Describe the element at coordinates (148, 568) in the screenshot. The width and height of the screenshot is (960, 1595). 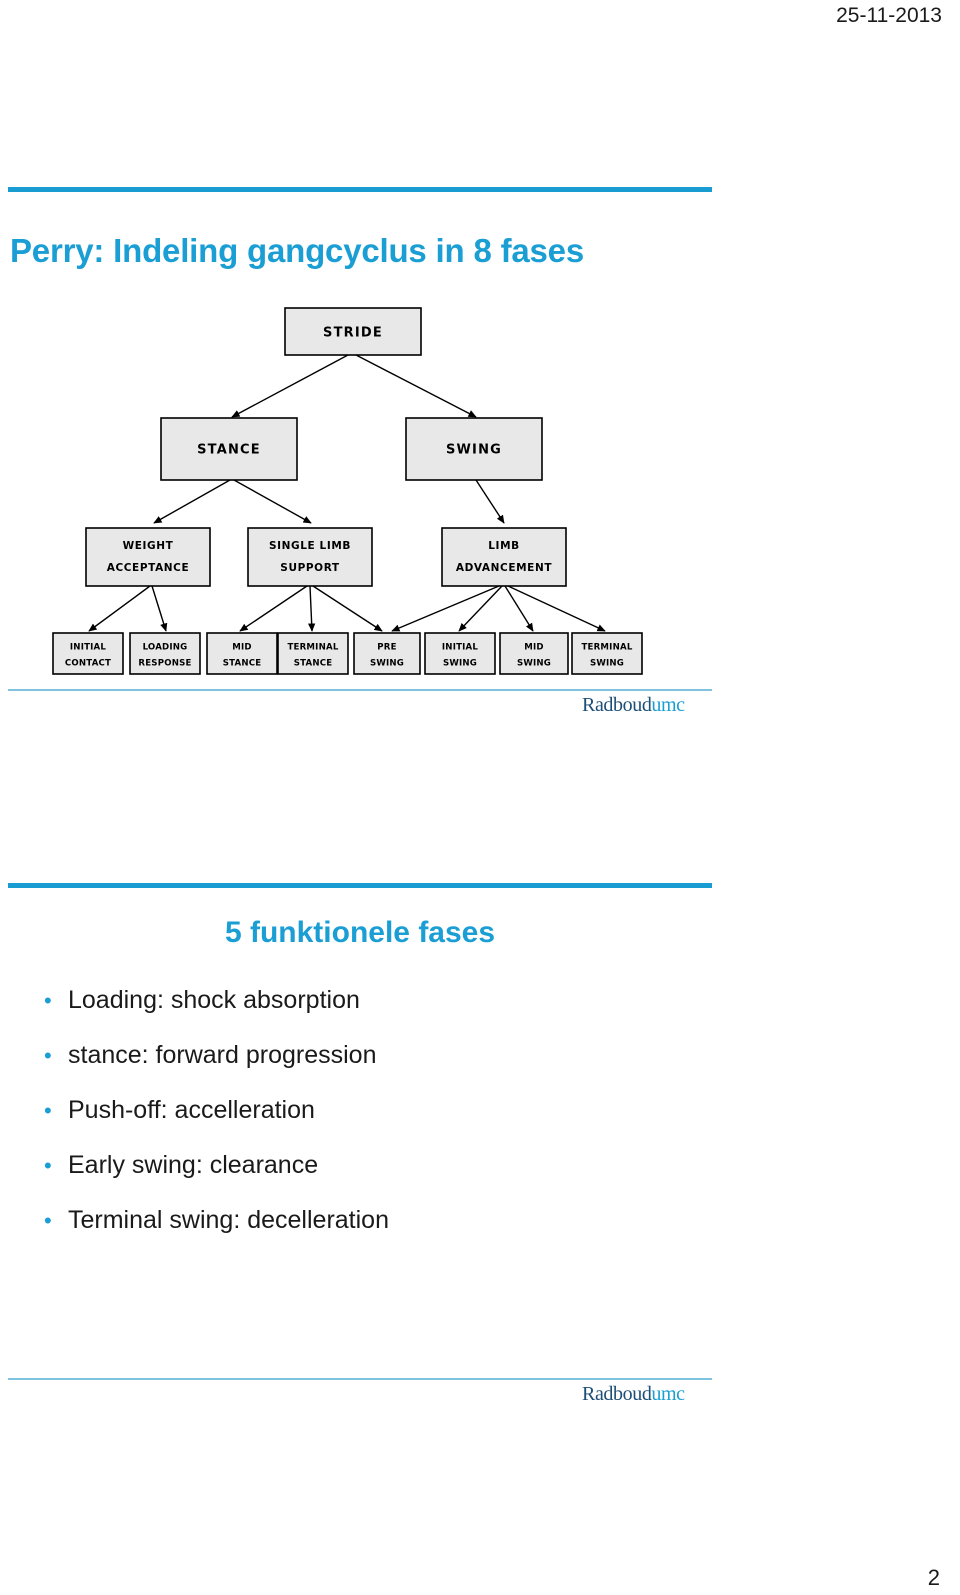
I see `tree-node-weight-acceptance-line2: ACCEPTANCE` at that location.